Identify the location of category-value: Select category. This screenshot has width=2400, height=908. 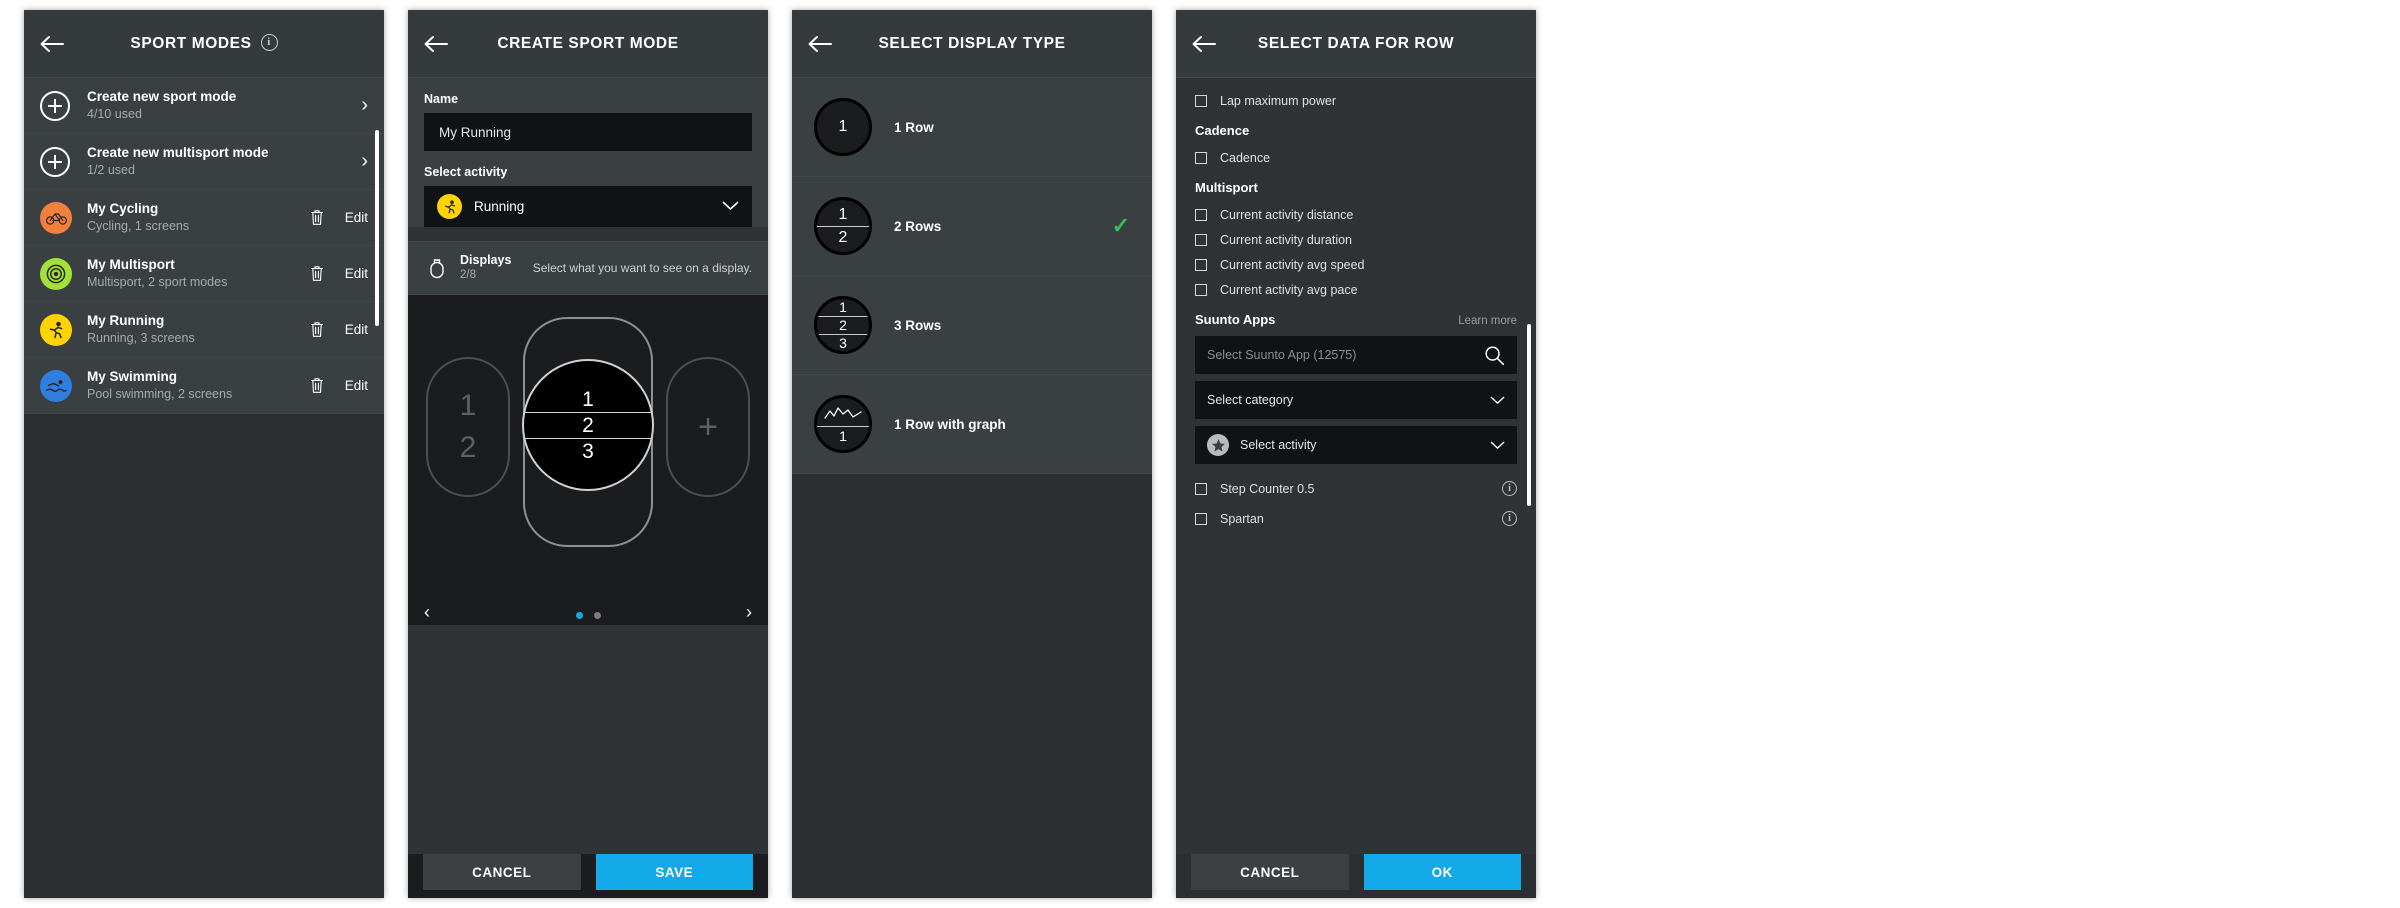
(1250, 400).